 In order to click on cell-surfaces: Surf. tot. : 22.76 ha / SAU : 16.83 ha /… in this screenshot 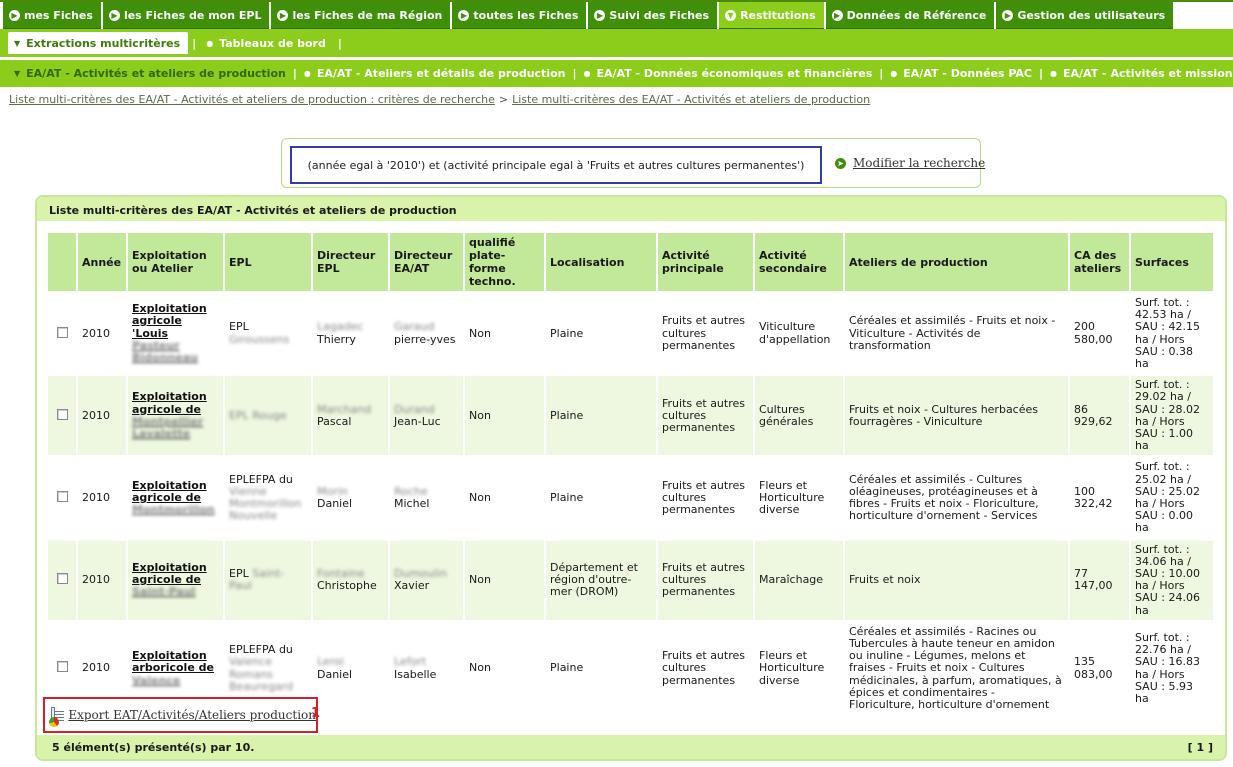, I will do `click(1167, 667)`.